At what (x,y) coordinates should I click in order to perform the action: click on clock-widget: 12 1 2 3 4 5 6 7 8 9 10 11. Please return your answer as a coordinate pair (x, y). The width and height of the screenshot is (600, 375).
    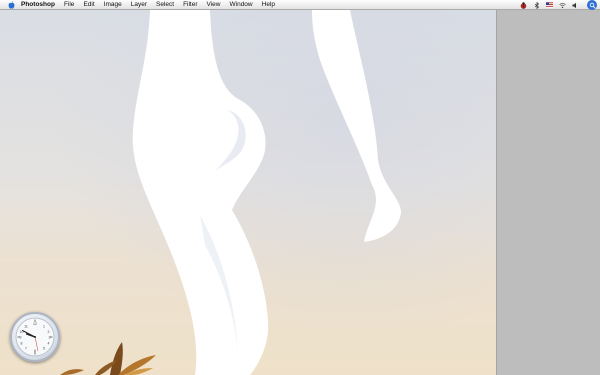
    Looking at the image, I should click on (35, 337).